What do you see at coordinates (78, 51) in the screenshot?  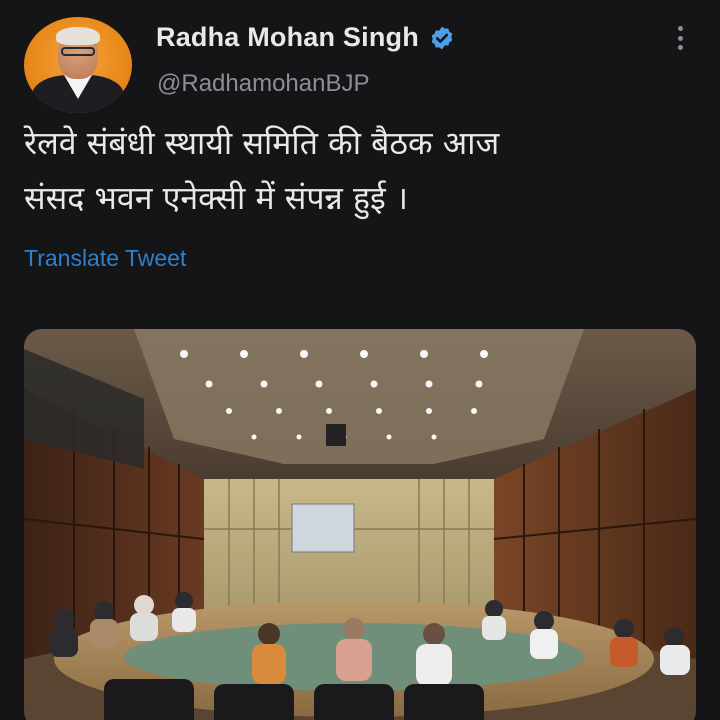 I see `avatar-glasses` at bounding box center [78, 51].